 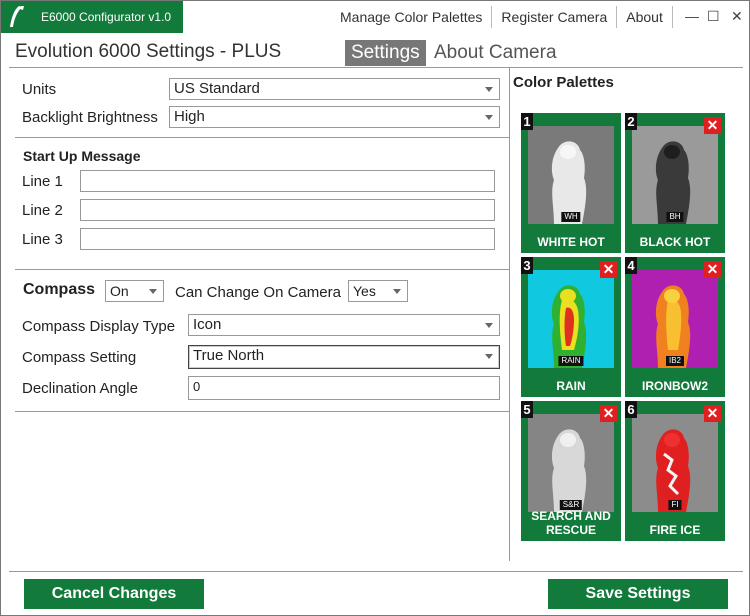 I want to click on palette-name: WHITE HOT, so click(x=571, y=242).